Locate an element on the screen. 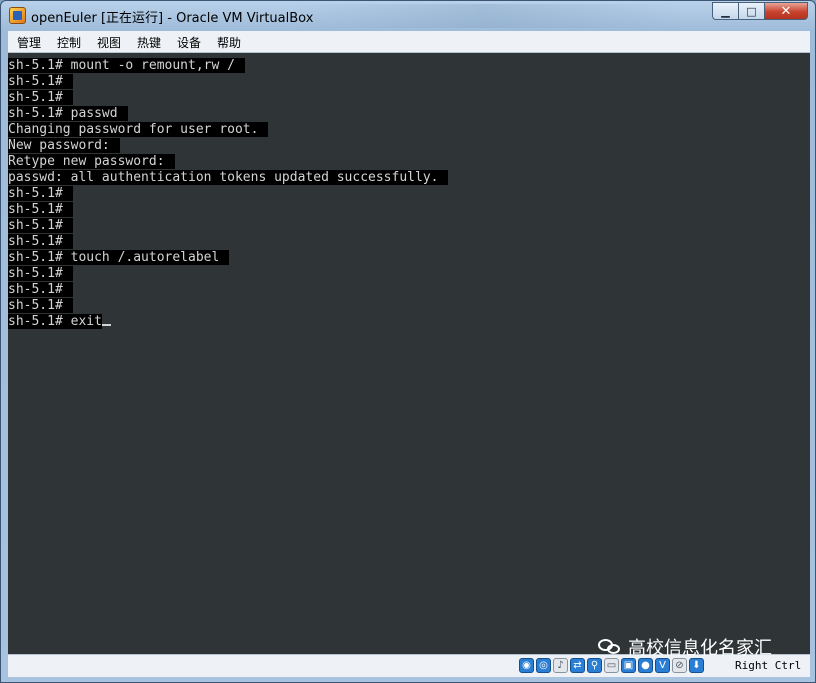 Image resolution: width=816 pixels, height=683 pixels. console-line: sh-5.1# passwd is located at coordinates (228, 112).